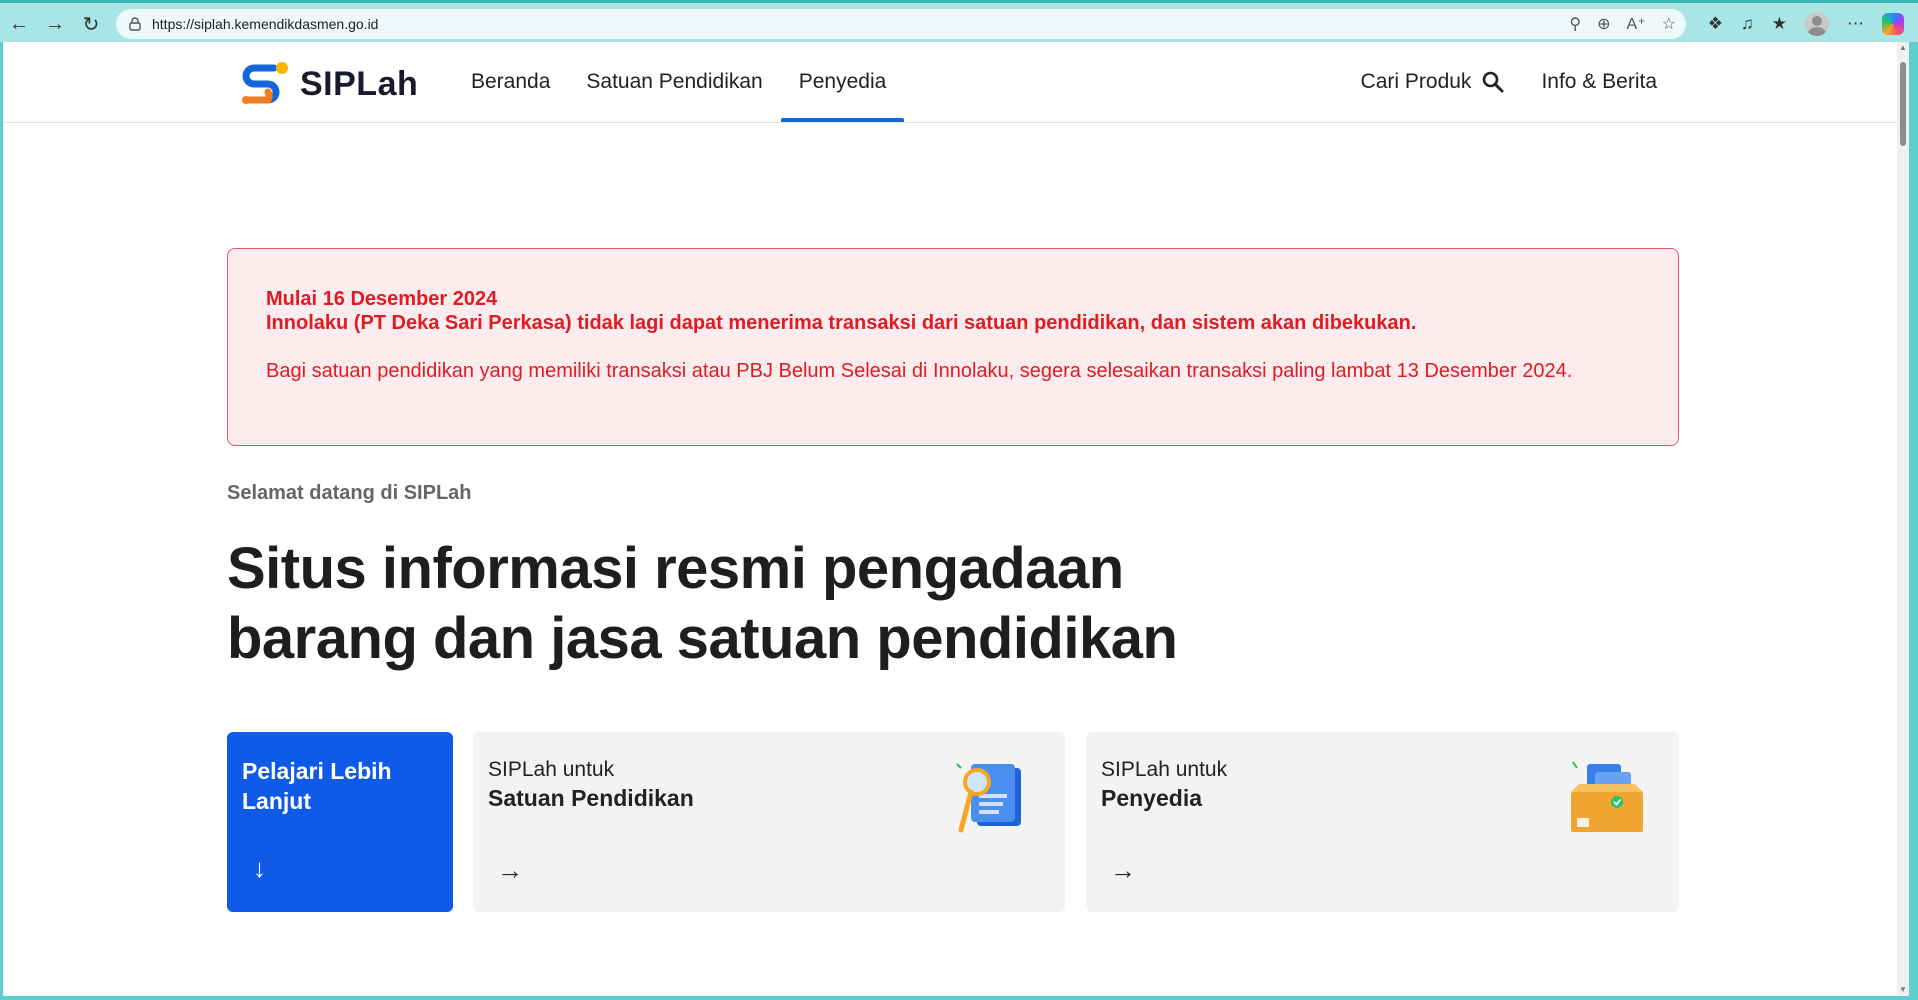  I want to click on nav-right: Cari Produk Info & Berita, so click(1509, 82).